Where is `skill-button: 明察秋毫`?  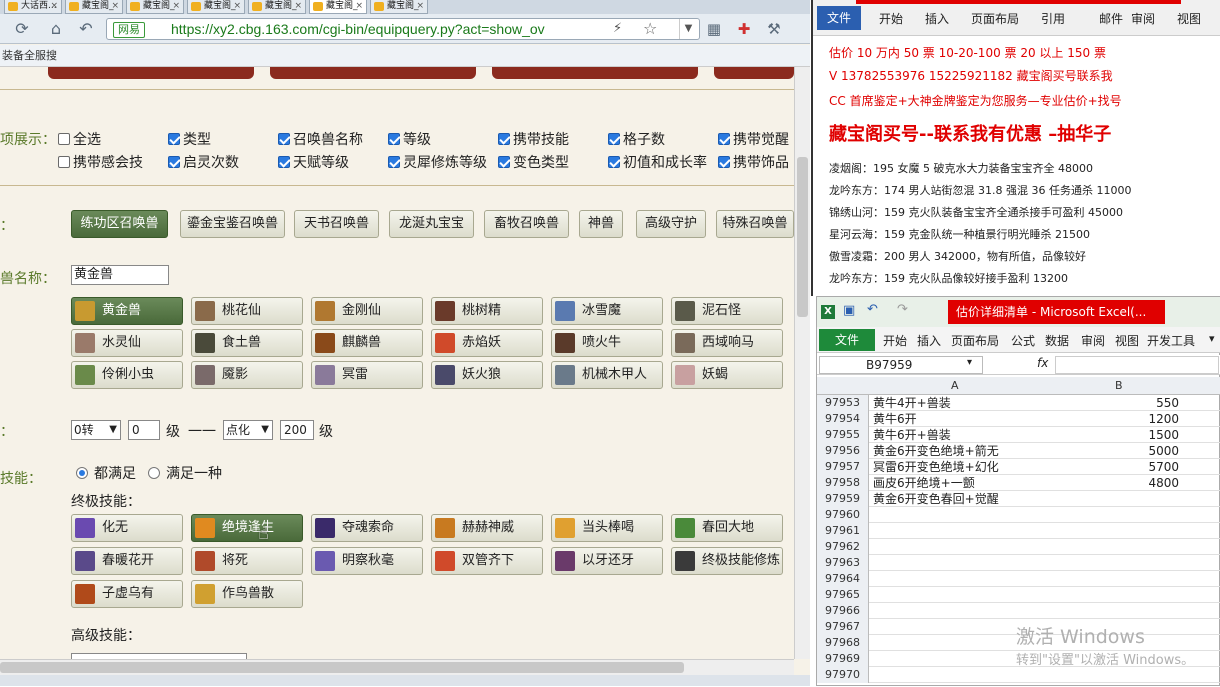 skill-button: 明察秋毫 is located at coordinates (367, 561).